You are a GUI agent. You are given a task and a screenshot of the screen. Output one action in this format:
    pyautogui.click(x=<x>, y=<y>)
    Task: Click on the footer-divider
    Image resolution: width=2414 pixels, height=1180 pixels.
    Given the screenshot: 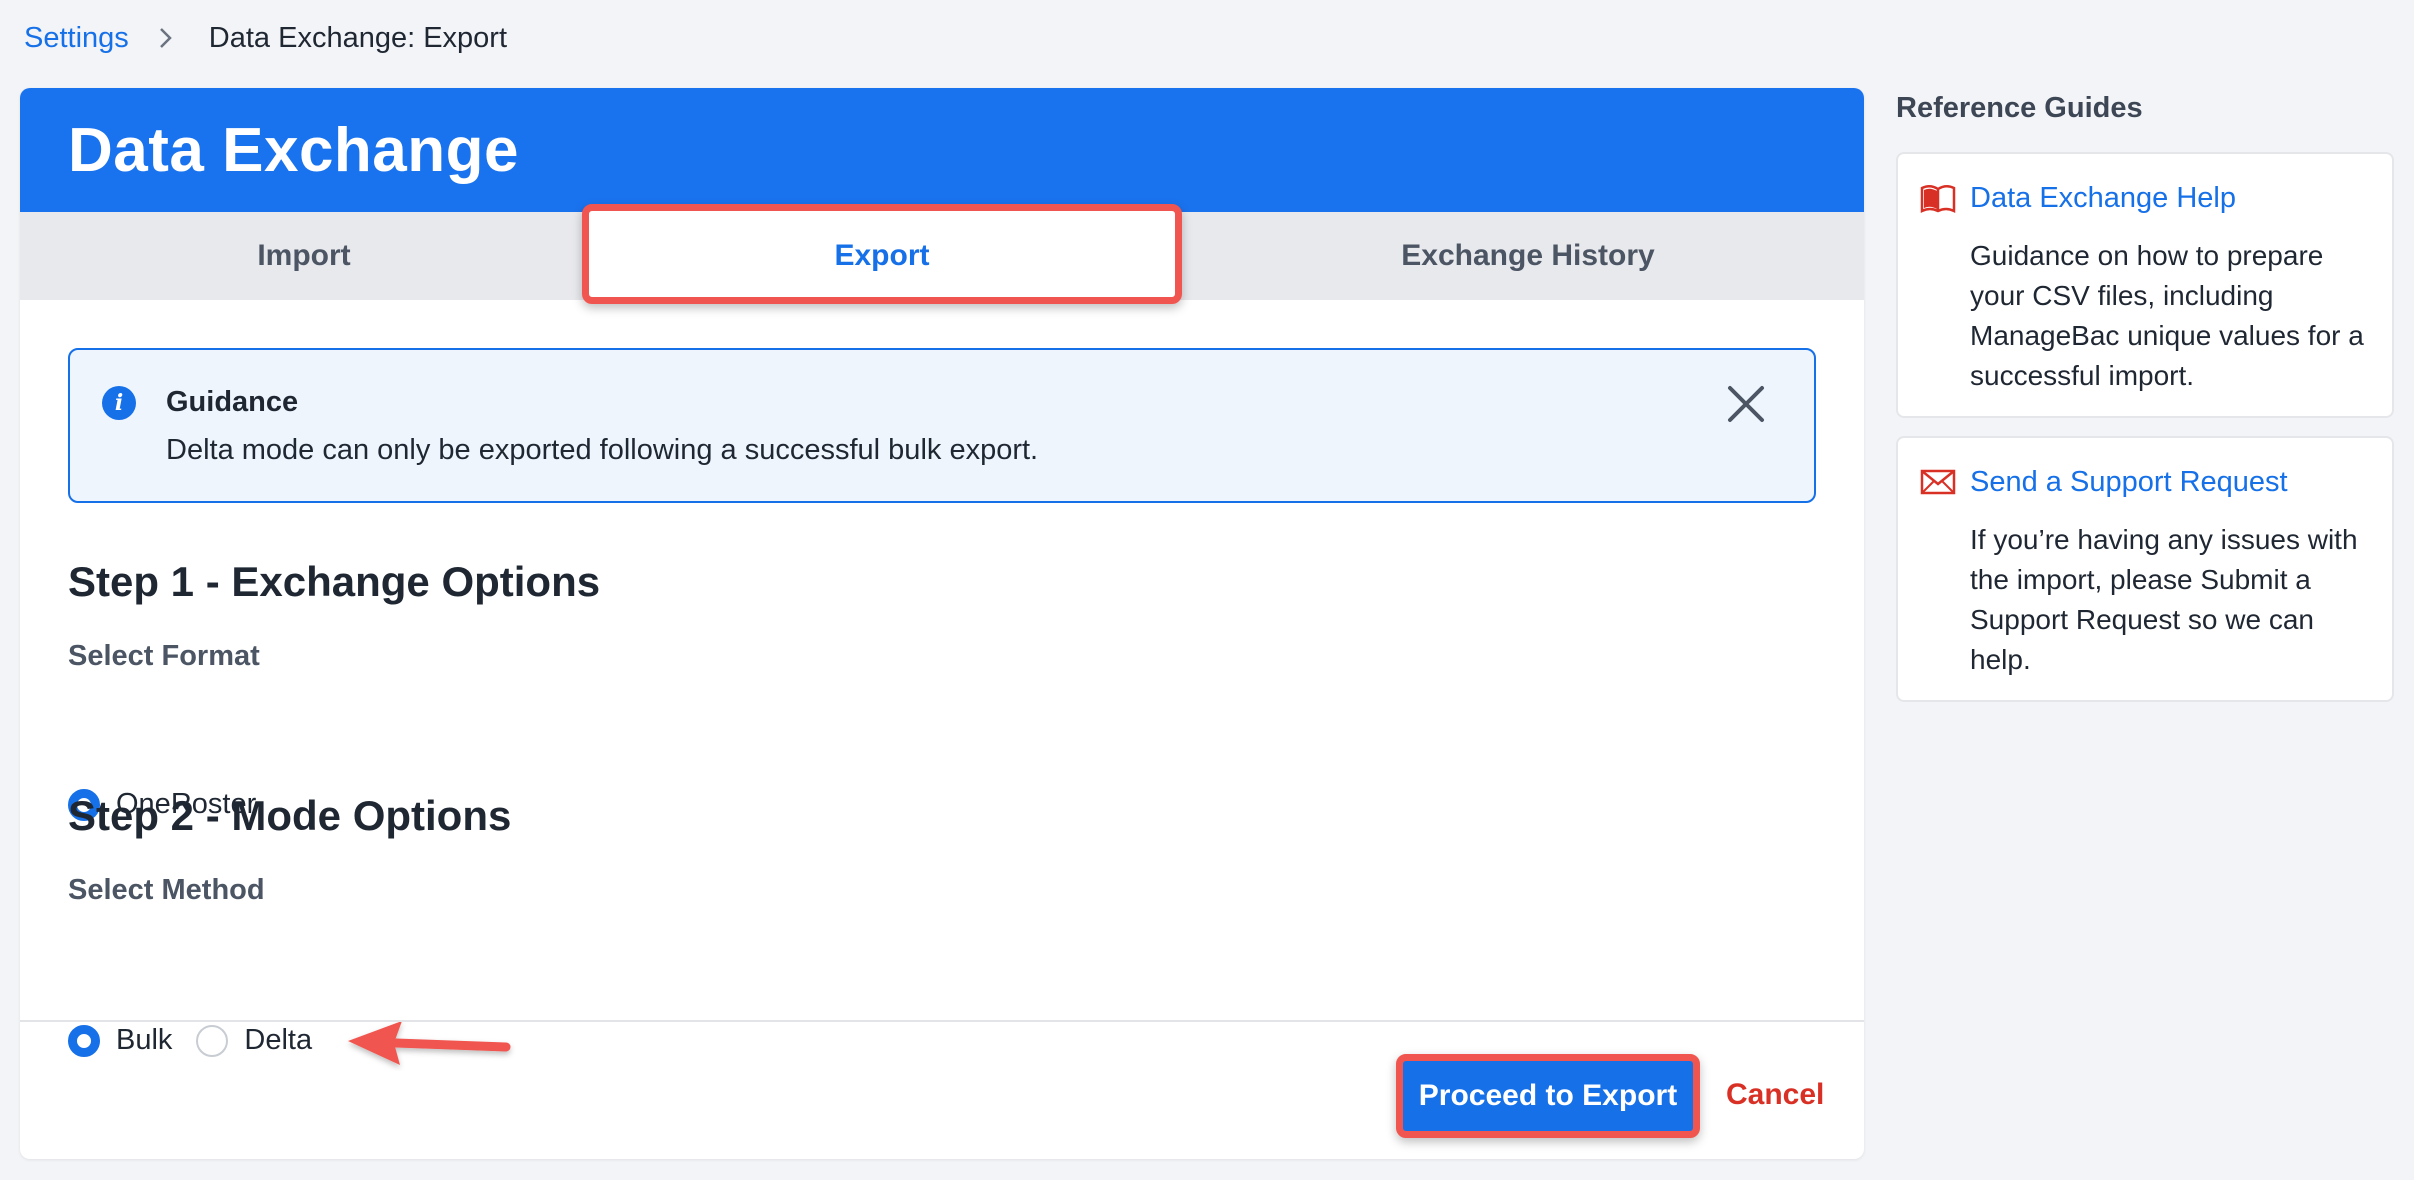 What is the action you would take?
    pyautogui.click(x=942, y=1021)
    